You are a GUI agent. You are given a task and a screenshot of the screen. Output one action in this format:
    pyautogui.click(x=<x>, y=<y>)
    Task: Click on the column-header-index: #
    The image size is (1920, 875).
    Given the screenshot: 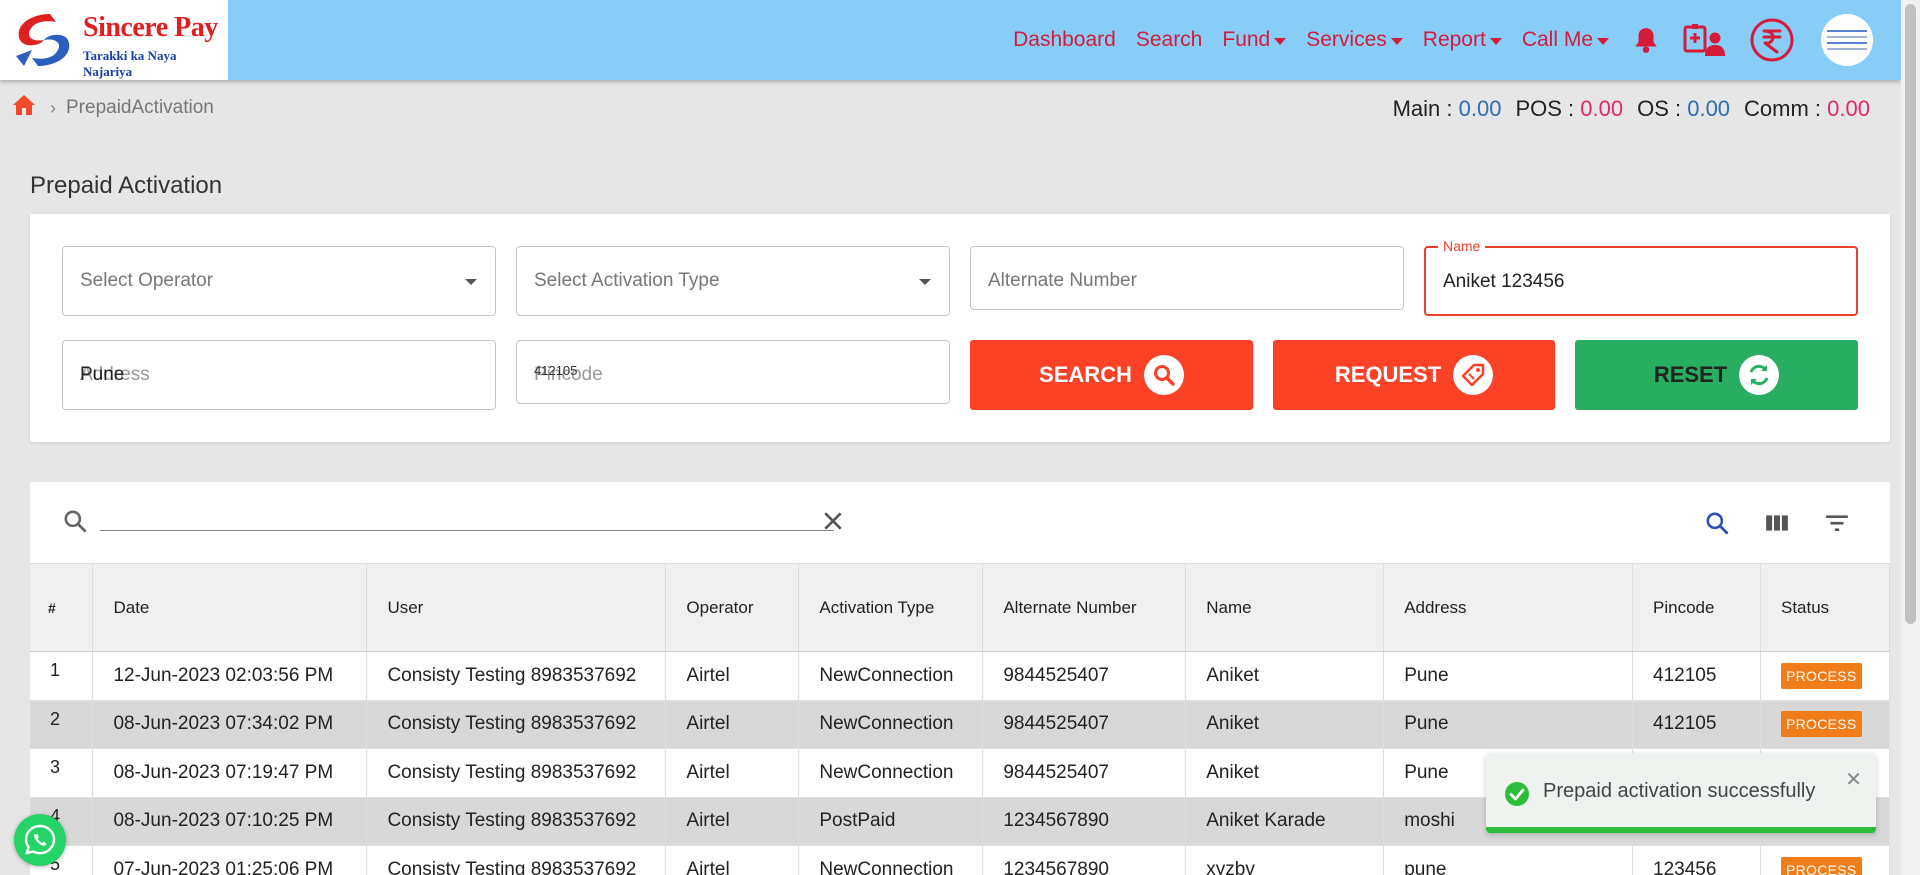 What is the action you would take?
    pyautogui.click(x=62, y=607)
    